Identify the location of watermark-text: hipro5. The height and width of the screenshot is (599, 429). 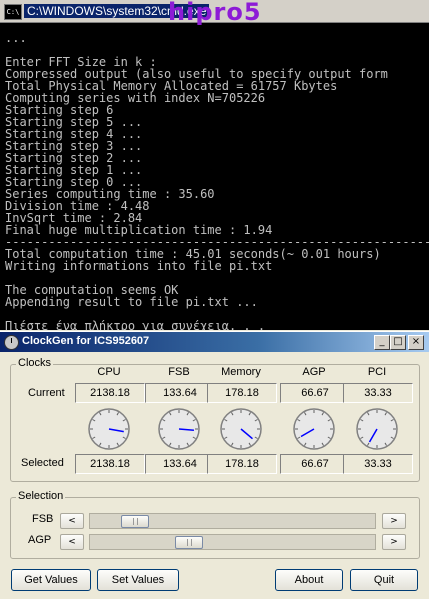
(215, 13).